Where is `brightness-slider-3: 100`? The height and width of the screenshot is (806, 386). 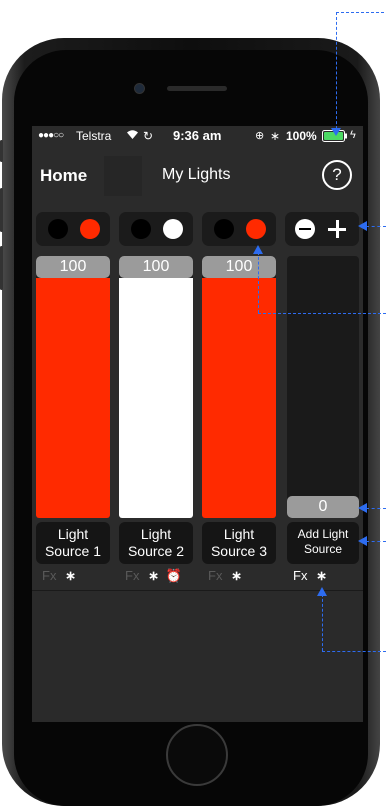
brightness-slider-3: 100 is located at coordinates (239, 387).